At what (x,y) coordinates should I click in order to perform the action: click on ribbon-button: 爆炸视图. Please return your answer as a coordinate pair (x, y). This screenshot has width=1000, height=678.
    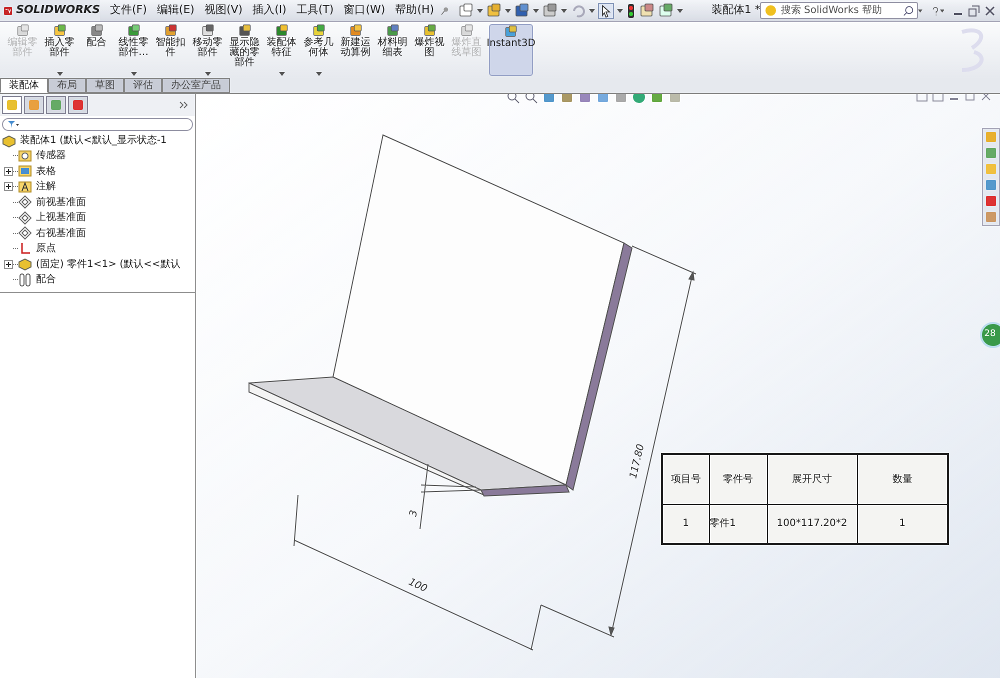
    Looking at the image, I should click on (429, 50).